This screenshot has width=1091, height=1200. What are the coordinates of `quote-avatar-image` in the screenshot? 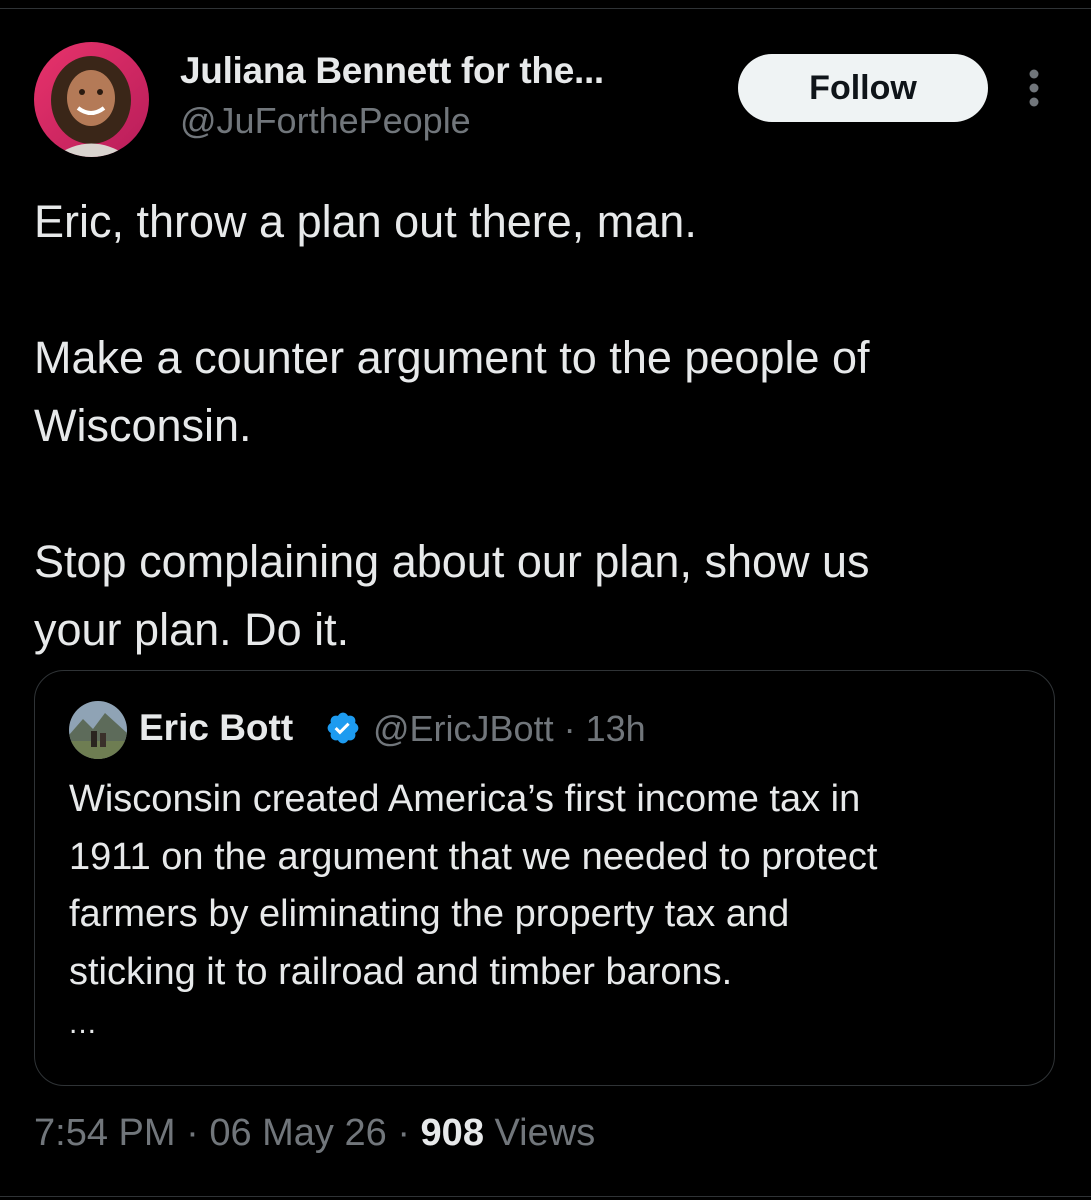 It's located at (98, 730).